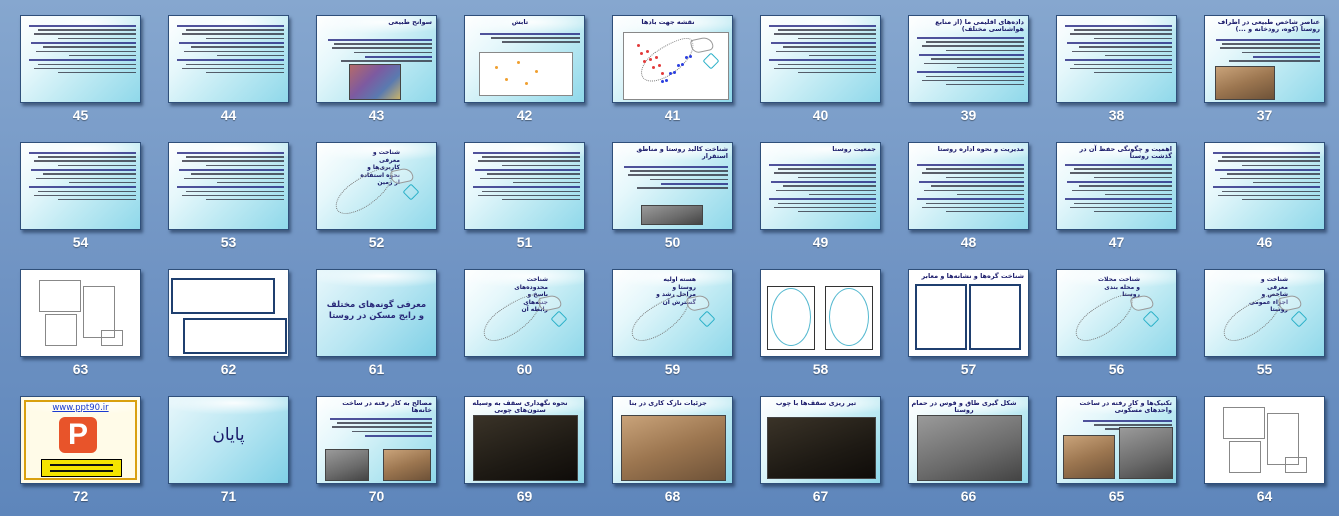 This screenshot has width=1339, height=516. What do you see at coordinates (1264, 496) in the screenshot?
I see `slide-number: 64` at bounding box center [1264, 496].